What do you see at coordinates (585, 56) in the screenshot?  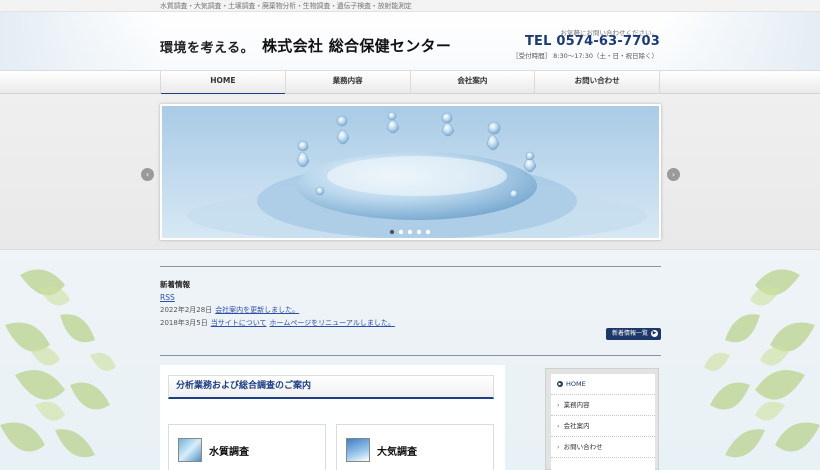 I see `business-hours: ［受付時間］ 8:30〜17:30（土・日・祝日除く）` at bounding box center [585, 56].